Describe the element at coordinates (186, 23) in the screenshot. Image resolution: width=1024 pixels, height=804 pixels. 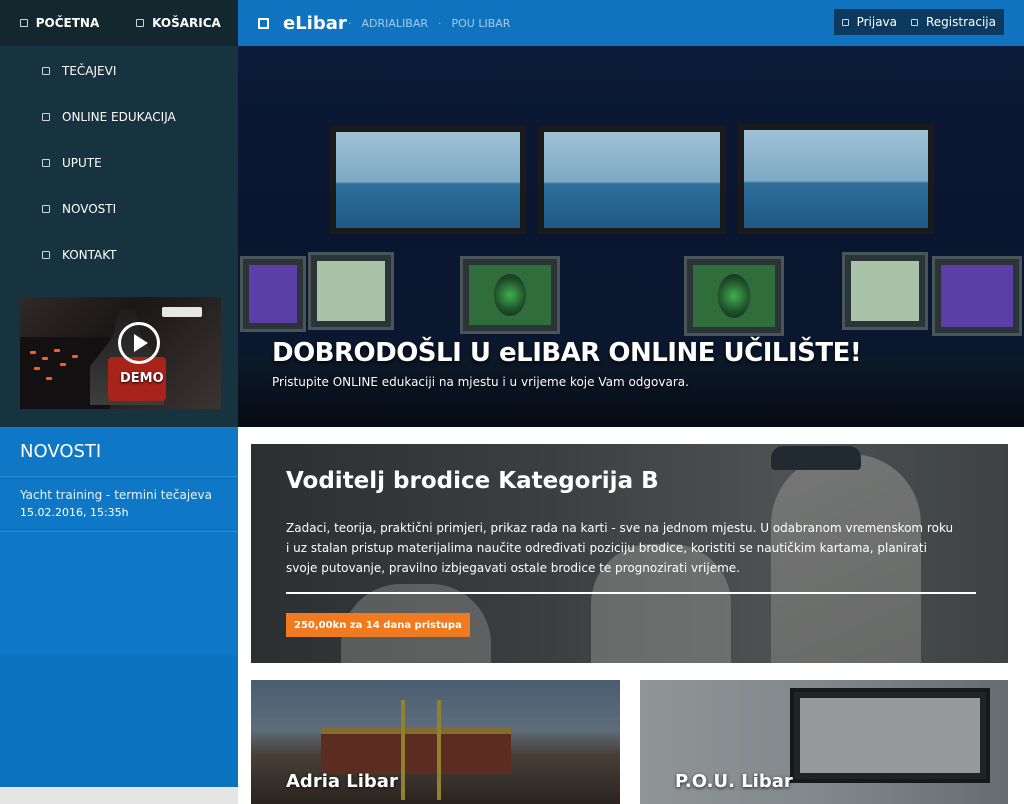
I see `nav-kosarica-label: KOŠARICA` at that location.